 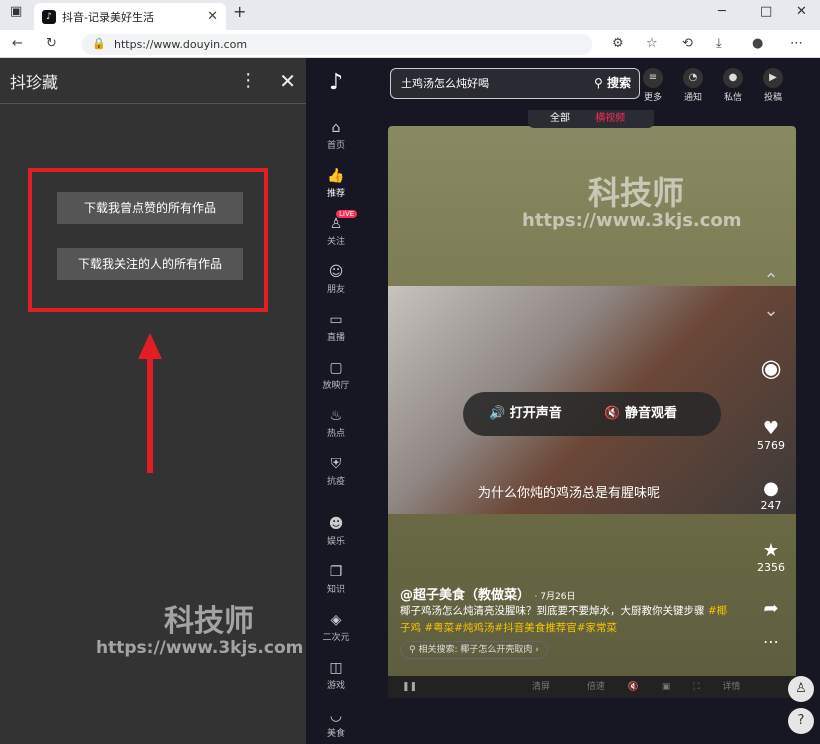 What do you see at coordinates (515, 83) in the screenshot?
I see `search-input: 土鸡汤怎么炖好喝 ⚲ 搜索` at bounding box center [515, 83].